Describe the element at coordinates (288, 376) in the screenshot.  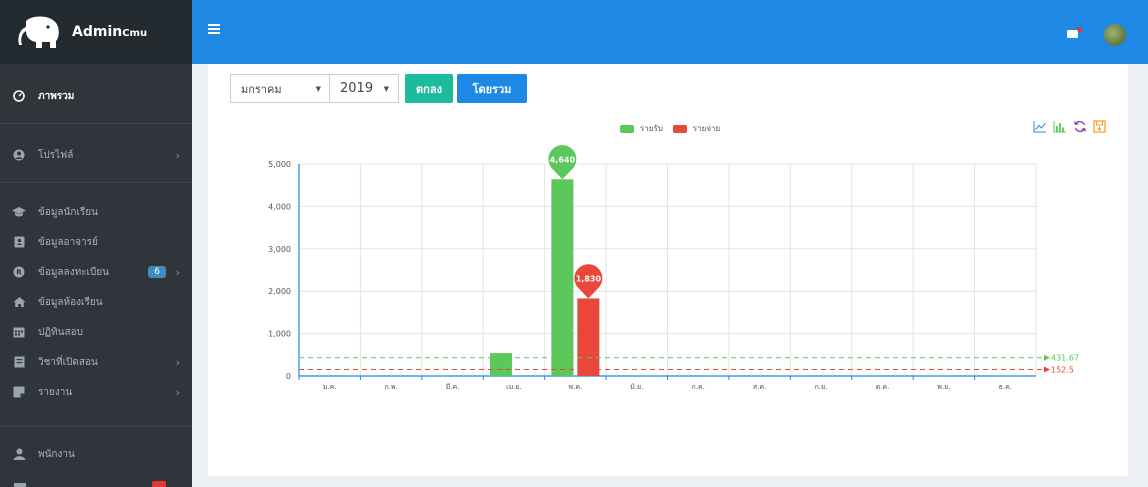
I see `y-tick-label: 0` at that location.